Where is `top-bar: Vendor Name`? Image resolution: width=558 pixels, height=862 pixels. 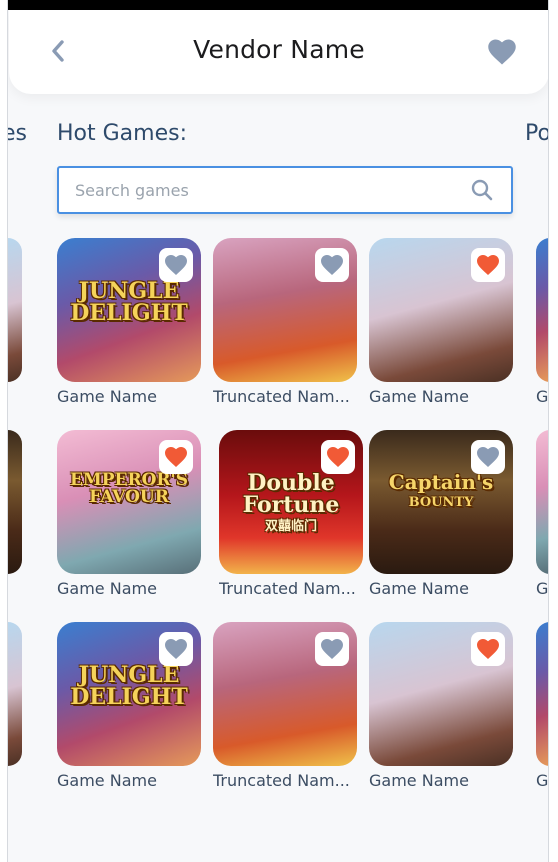
top-bar: Vendor Name is located at coordinates (278, 52).